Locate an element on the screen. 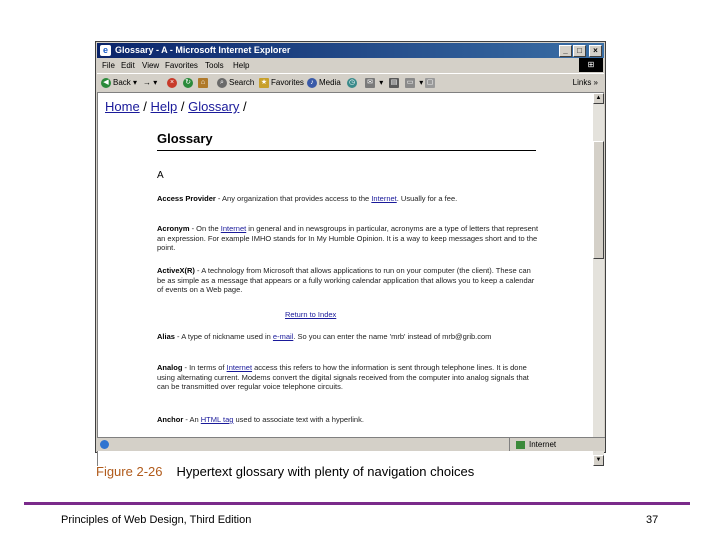  back-arrow-icon: ◀ is located at coordinates (106, 82).